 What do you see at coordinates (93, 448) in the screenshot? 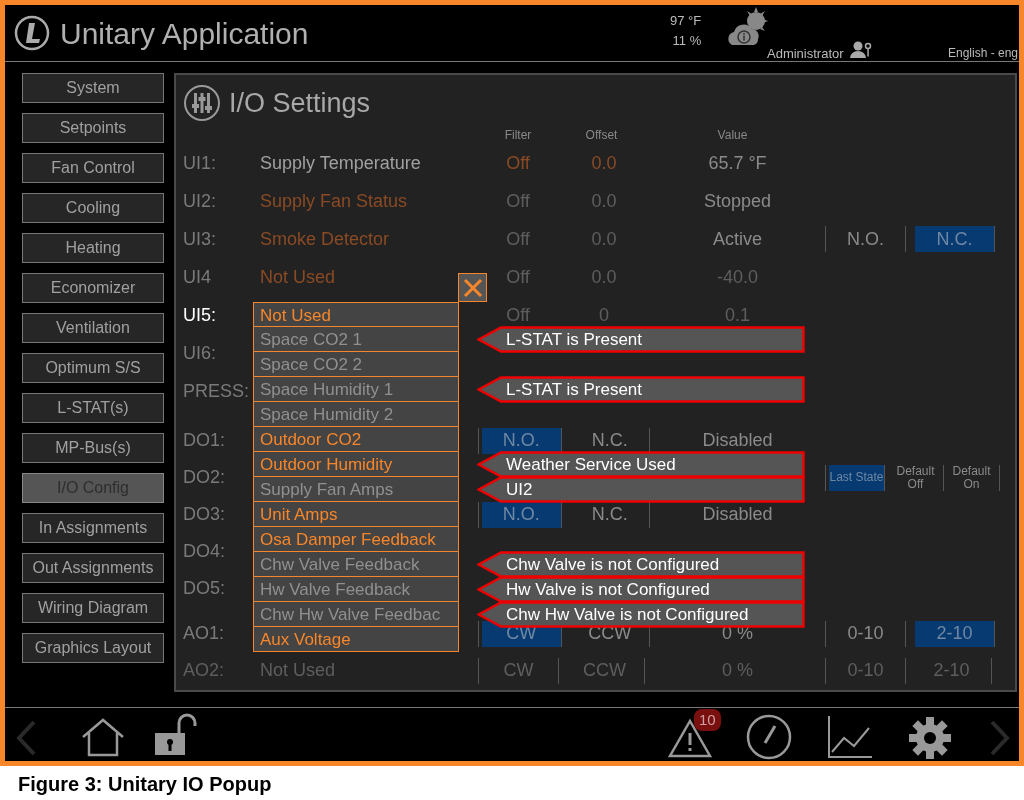
I see `sidebar-item: MP-Bus(s)` at bounding box center [93, 448].